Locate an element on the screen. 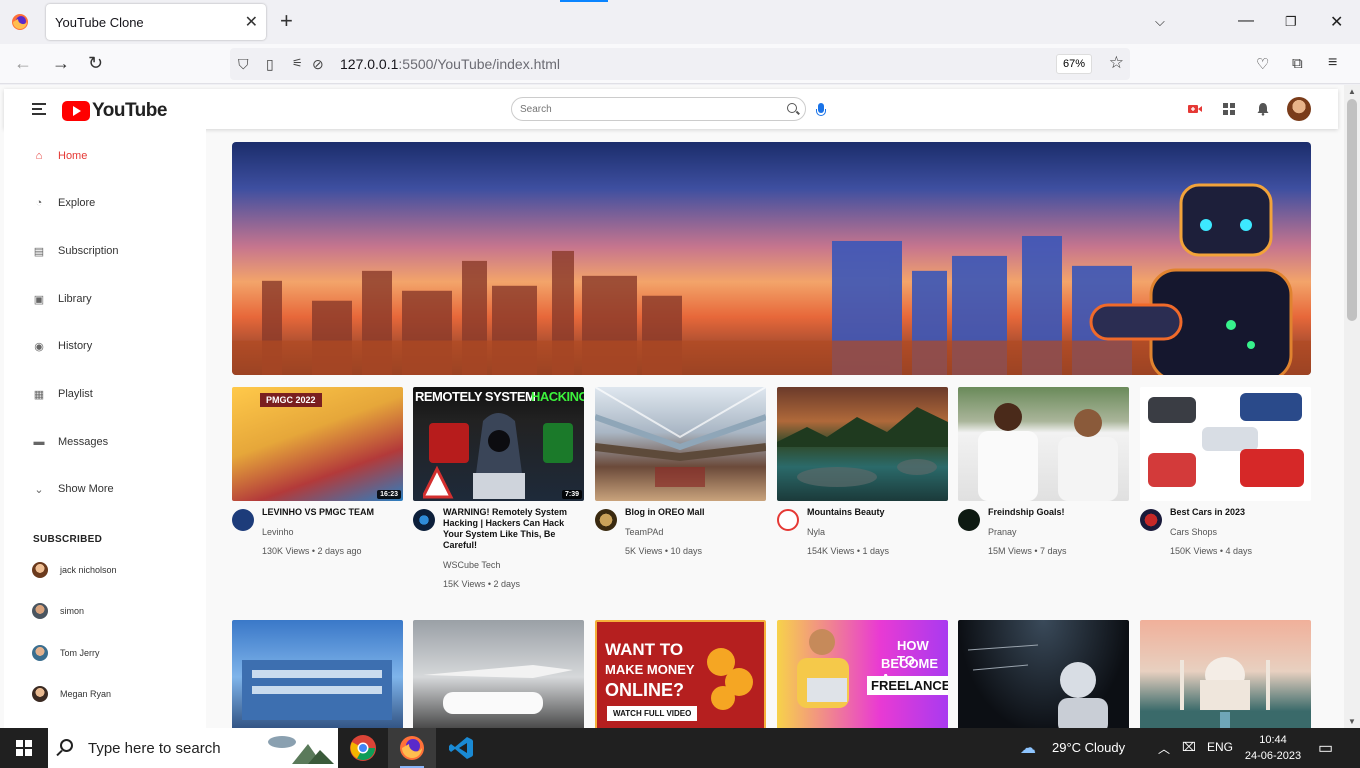 The height and width of the screenshot is (768, 1360). browser-tab-active: YouTube Clone ✕ is located at coordinates (156, 22).